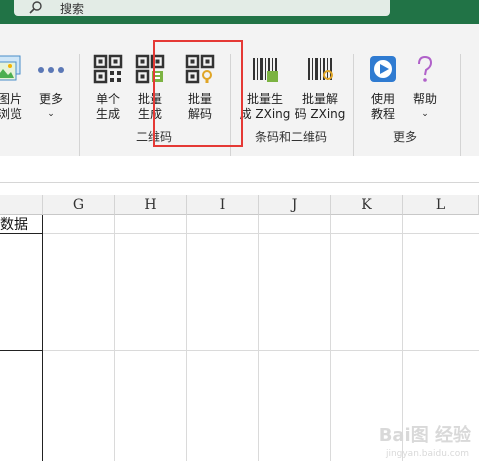 This screenshot has width=479, height=461. What do you see at coordinates (265, 88) in the screenshot?
I see `batch-generate-zxing-button: 批量生 成 ZXing` at bounding box center [265, 88].